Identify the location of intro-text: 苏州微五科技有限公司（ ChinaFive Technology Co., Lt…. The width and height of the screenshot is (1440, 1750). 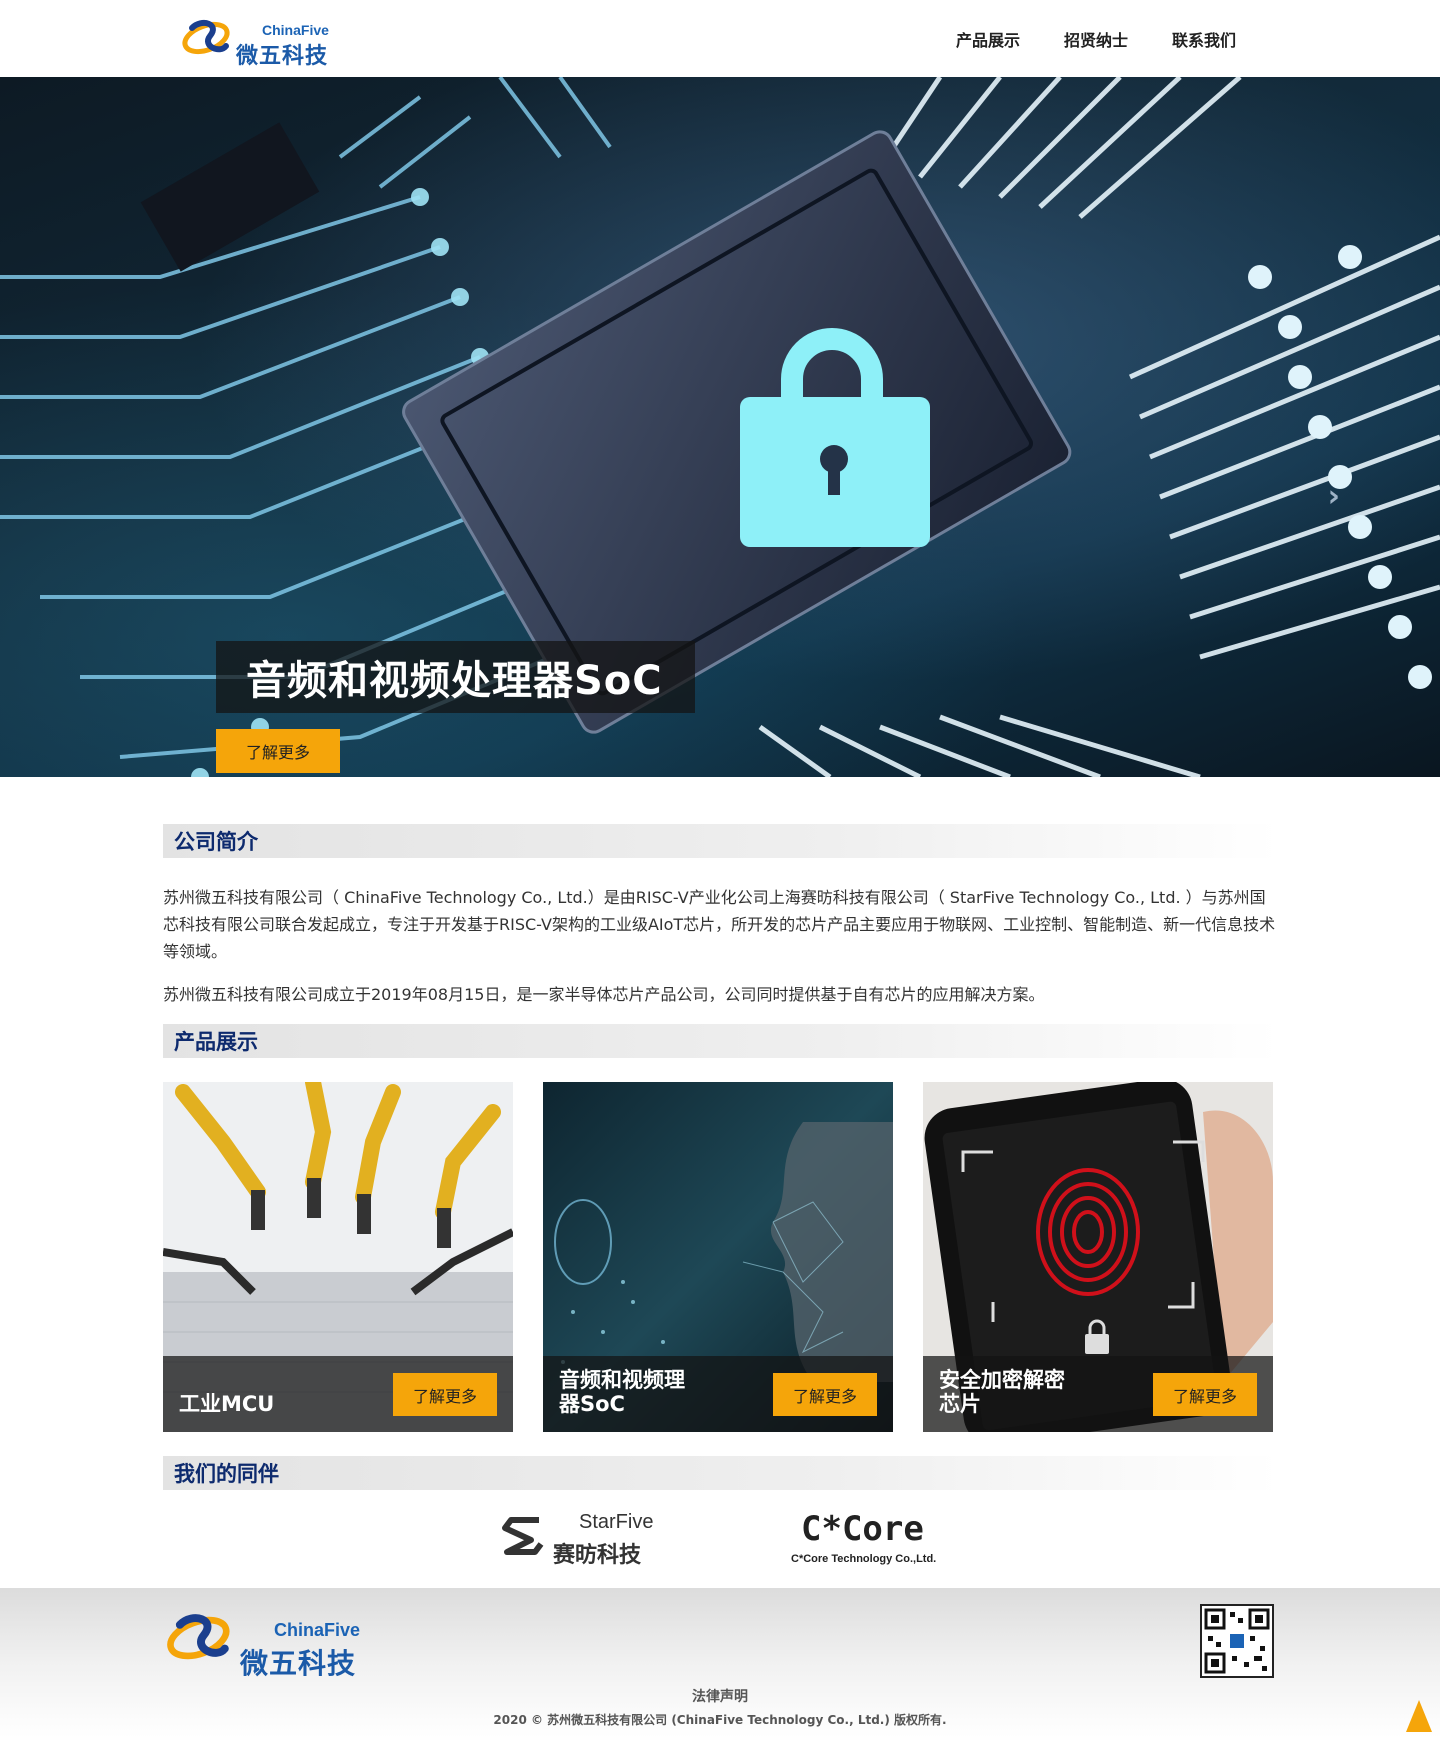
(721, 946).